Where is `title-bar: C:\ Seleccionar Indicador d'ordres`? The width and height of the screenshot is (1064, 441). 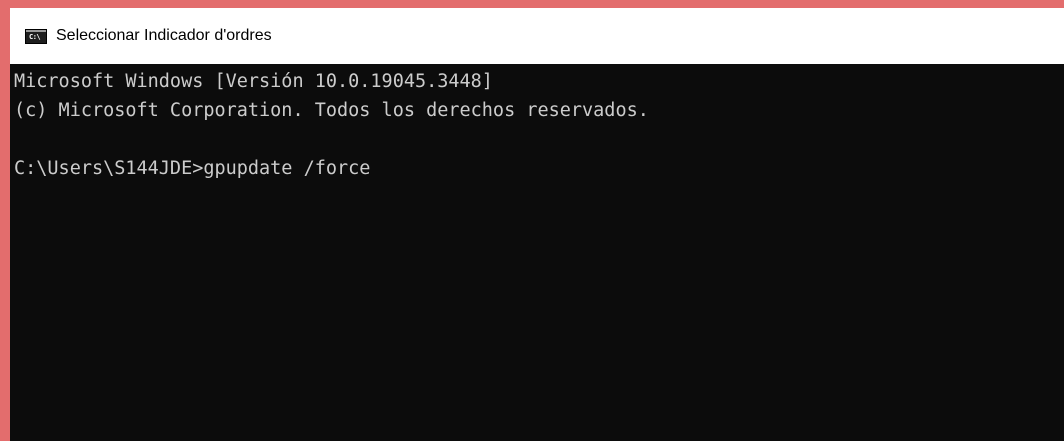
title-bar: C:\ Seleccionar Indicador d'ordres is located at coordinates (537, 36).